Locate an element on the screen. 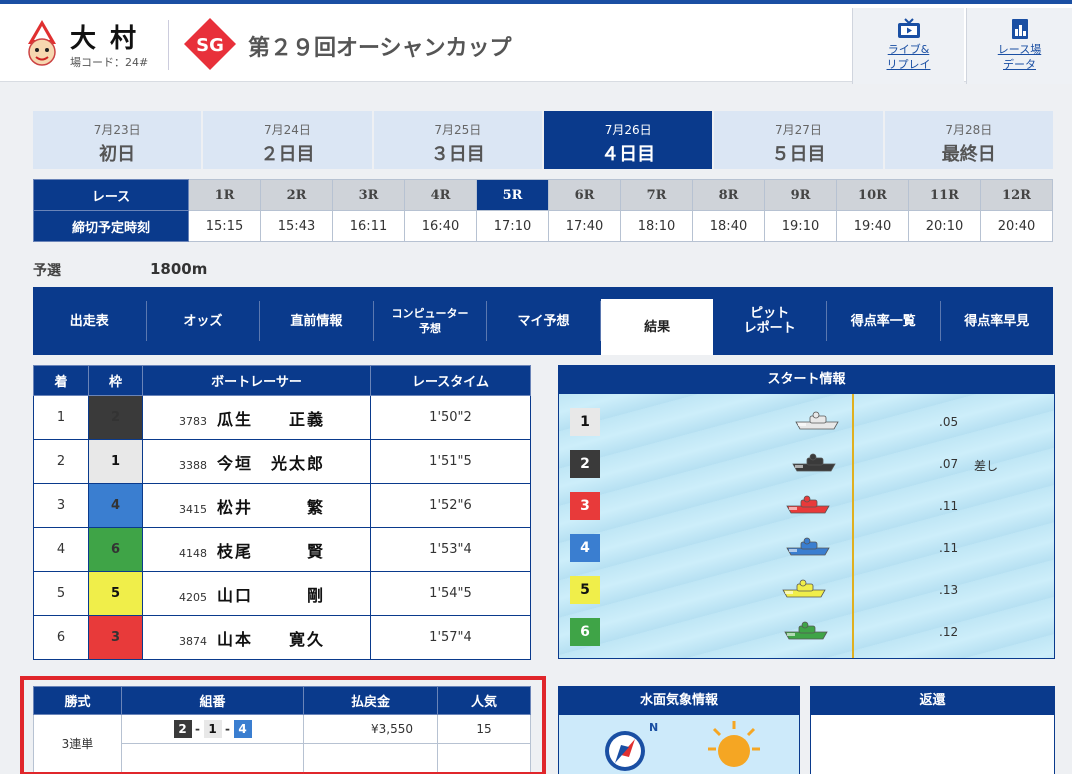  day-label: 初日 is located at coordinates (117, 154).